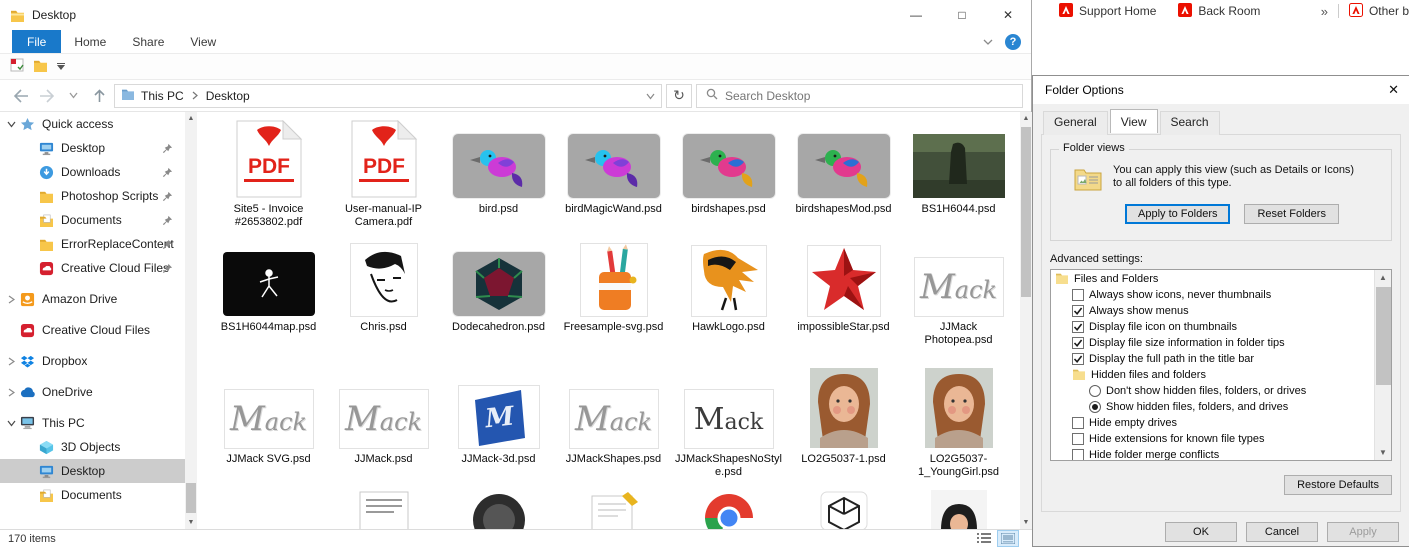 The width and height of the screenshot is (1409, 547). Describe the element at coordinates (728, 419) in the screenshot. I see `file-item-jjmackshapesnostyle-psd: Mack JJMackShapesNoStyle.psd` at that location.